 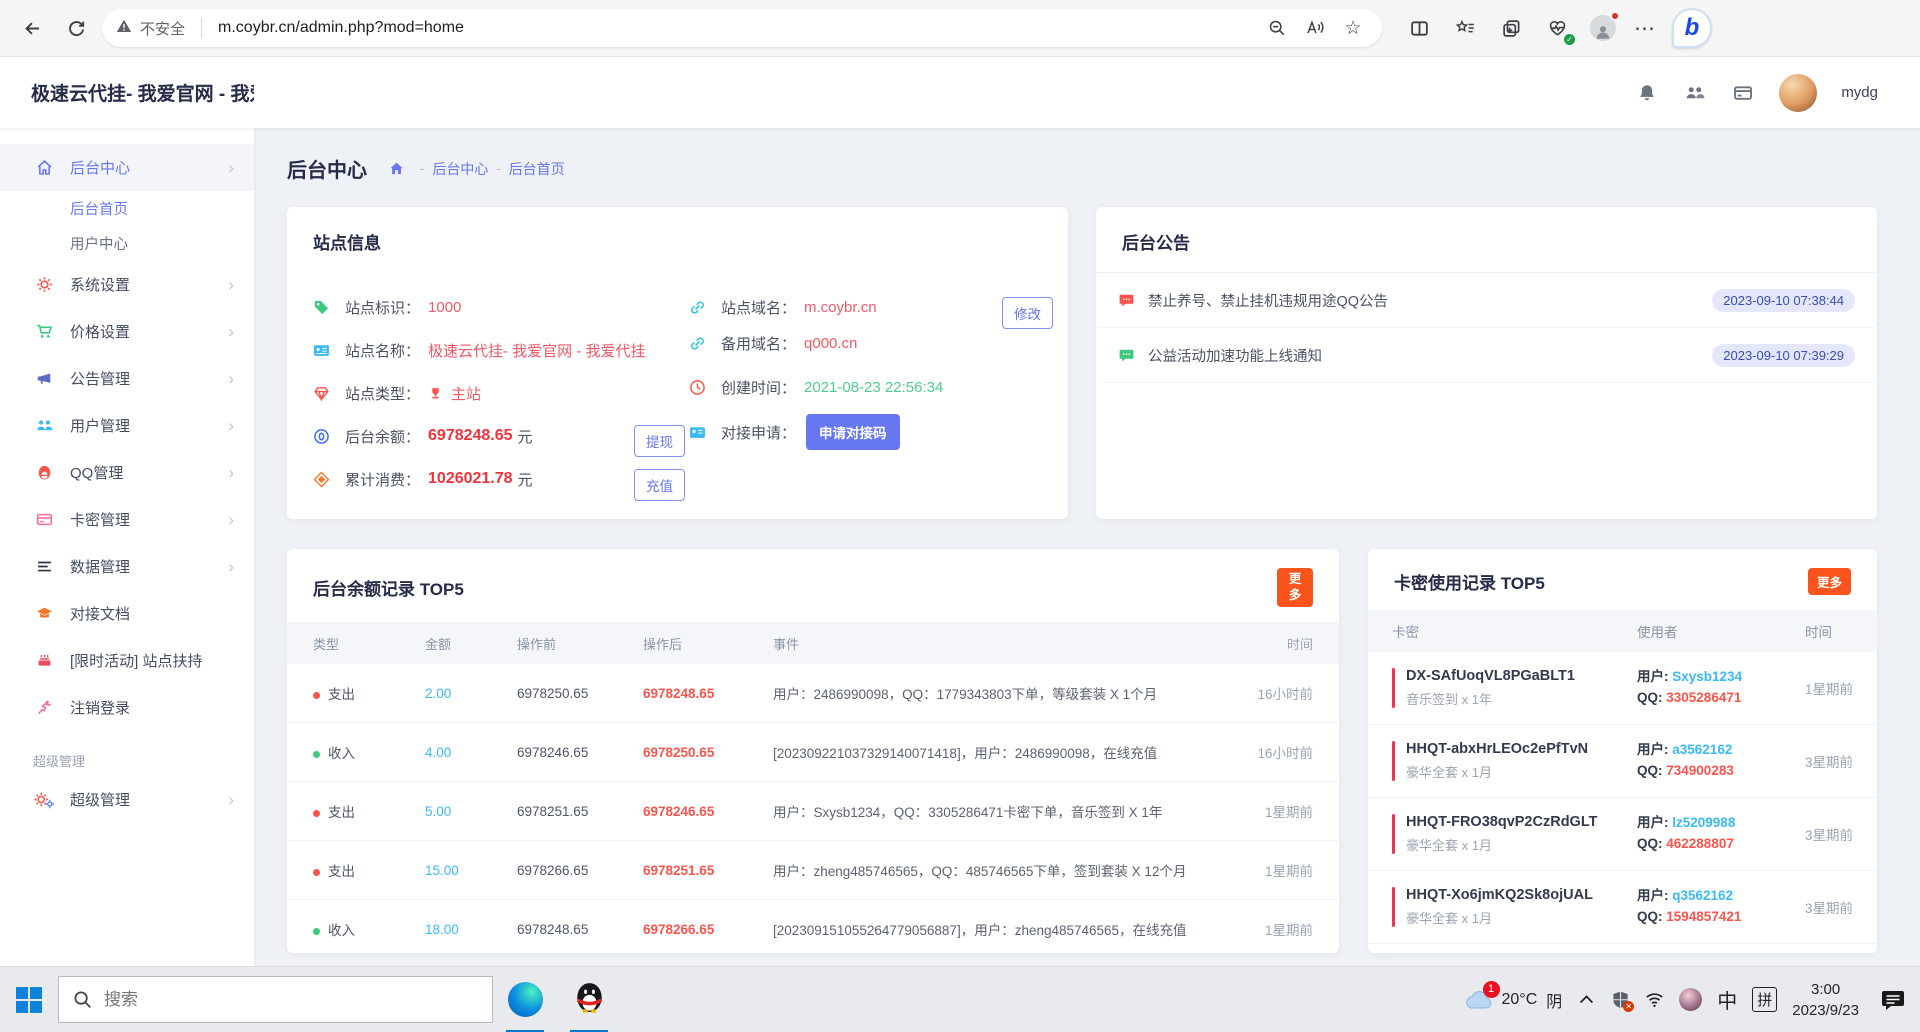 What do you see at coordinates (1727, 999) in the screenshot?
I see `ime-language-indicator: 中` at bounding box center [1727, 999].